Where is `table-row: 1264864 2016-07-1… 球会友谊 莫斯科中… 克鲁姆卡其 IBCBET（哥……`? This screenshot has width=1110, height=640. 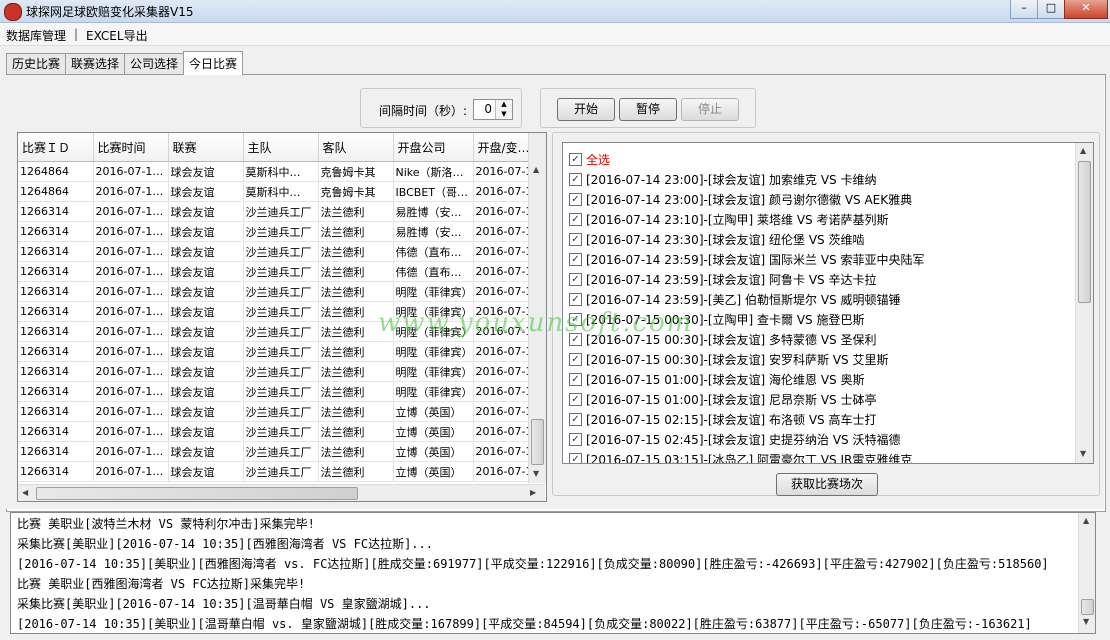
table-row: 1264864 2016-07-1… 球会友谊 莫斯科中… 克鲁姆卡其 IBCBET（哥…… is located at coordinates (281, 191).